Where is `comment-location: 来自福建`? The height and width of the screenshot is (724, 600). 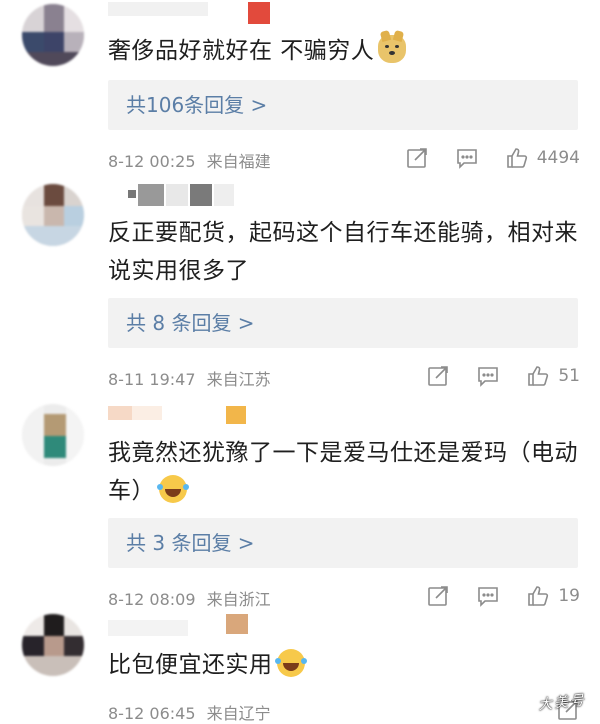 comment-location: 来自福建 is located at coordinates (238, 161).